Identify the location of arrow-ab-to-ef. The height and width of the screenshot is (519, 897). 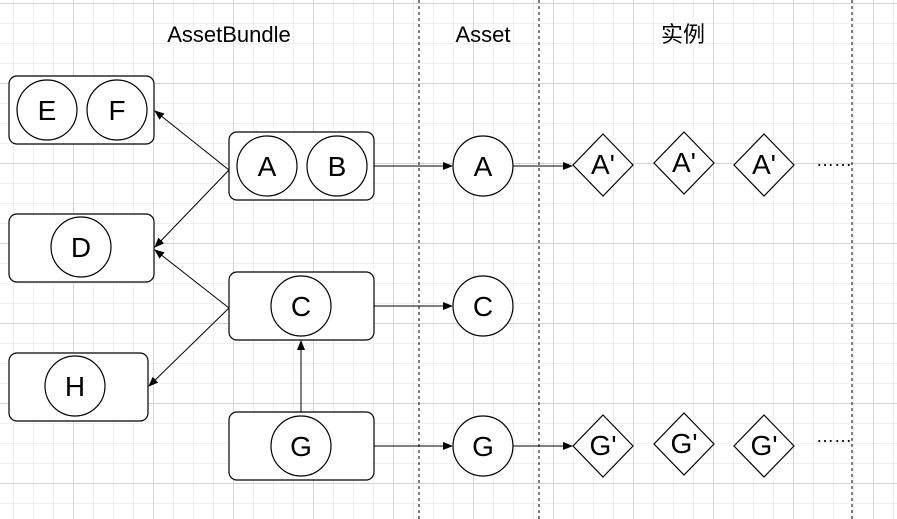
(192, 140).